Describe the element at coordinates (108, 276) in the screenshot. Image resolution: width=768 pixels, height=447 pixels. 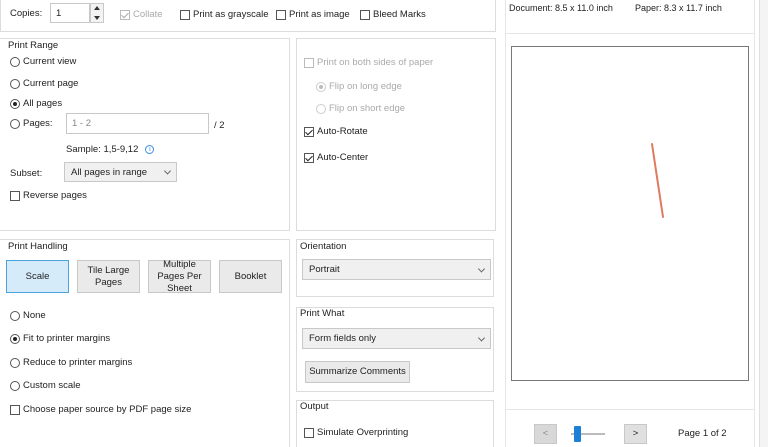
I see `tab-tile-large-pages: Tile Large Pages` at that location.